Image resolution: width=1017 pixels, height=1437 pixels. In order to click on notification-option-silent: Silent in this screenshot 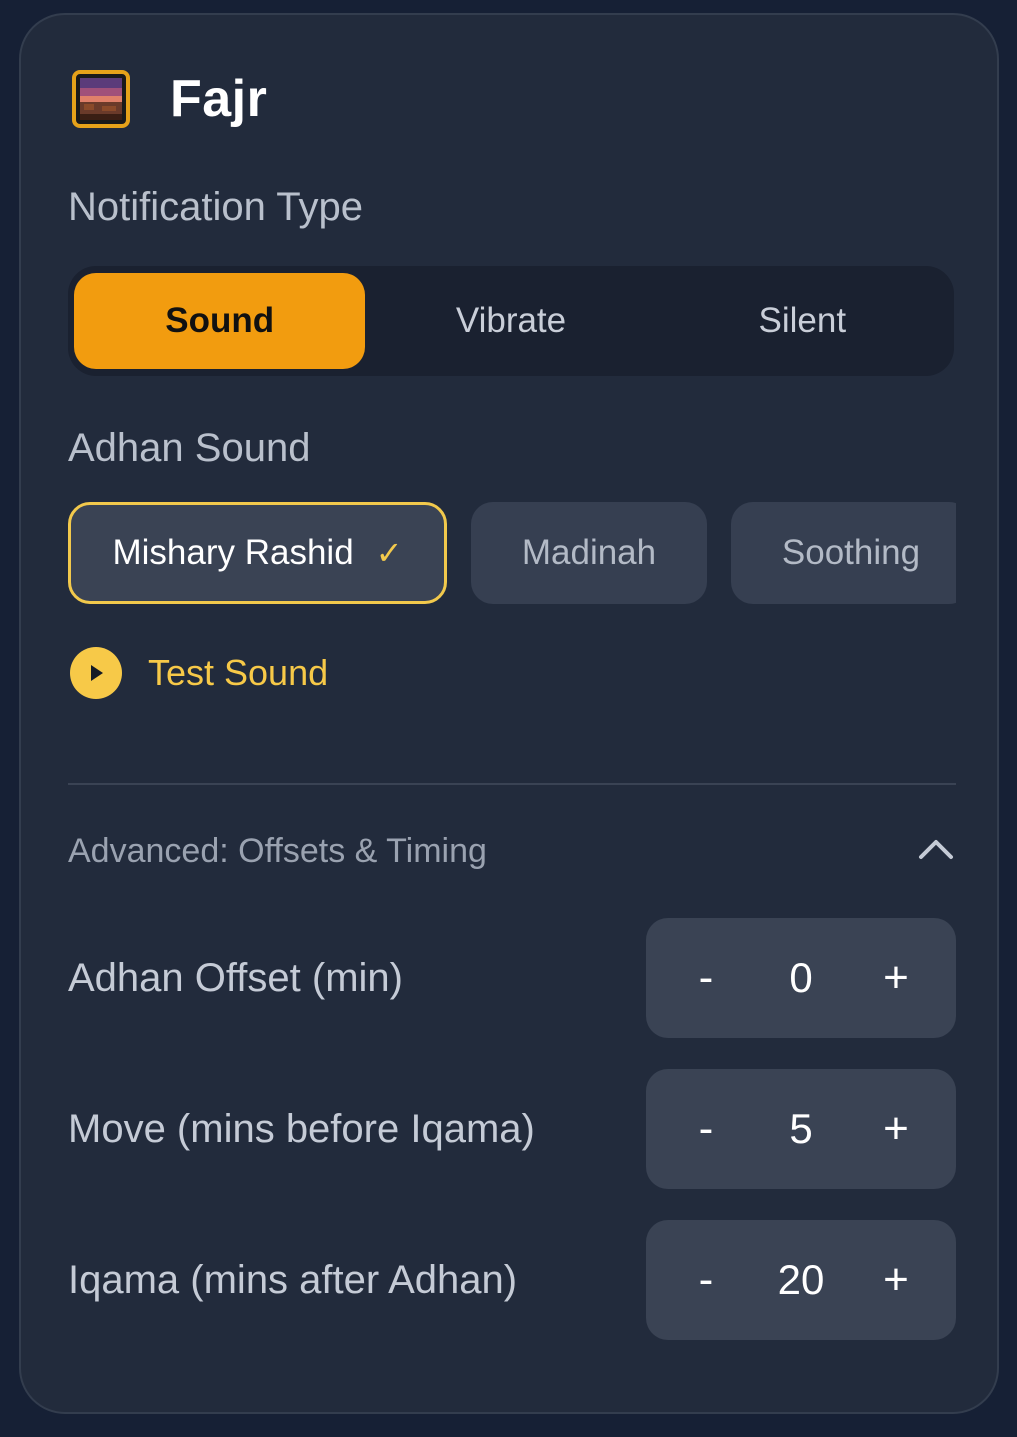, I will do `click(802, 321)`.